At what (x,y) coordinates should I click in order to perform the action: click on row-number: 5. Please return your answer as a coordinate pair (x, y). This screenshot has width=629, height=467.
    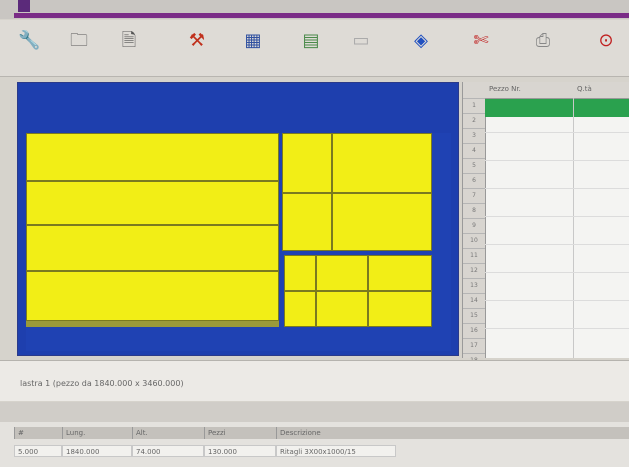
    Looking at the image, I should click on (474, 166).